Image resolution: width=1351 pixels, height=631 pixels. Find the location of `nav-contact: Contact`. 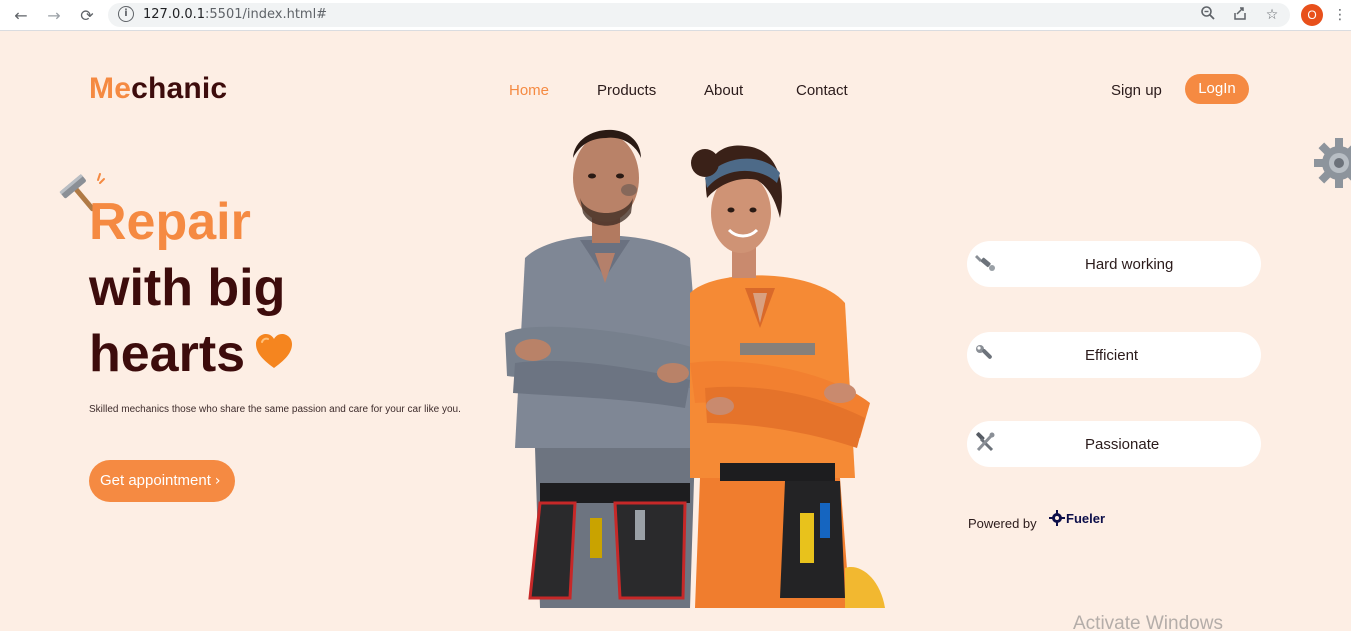

nav-contact: Contact is located at coordinates (822, 90).